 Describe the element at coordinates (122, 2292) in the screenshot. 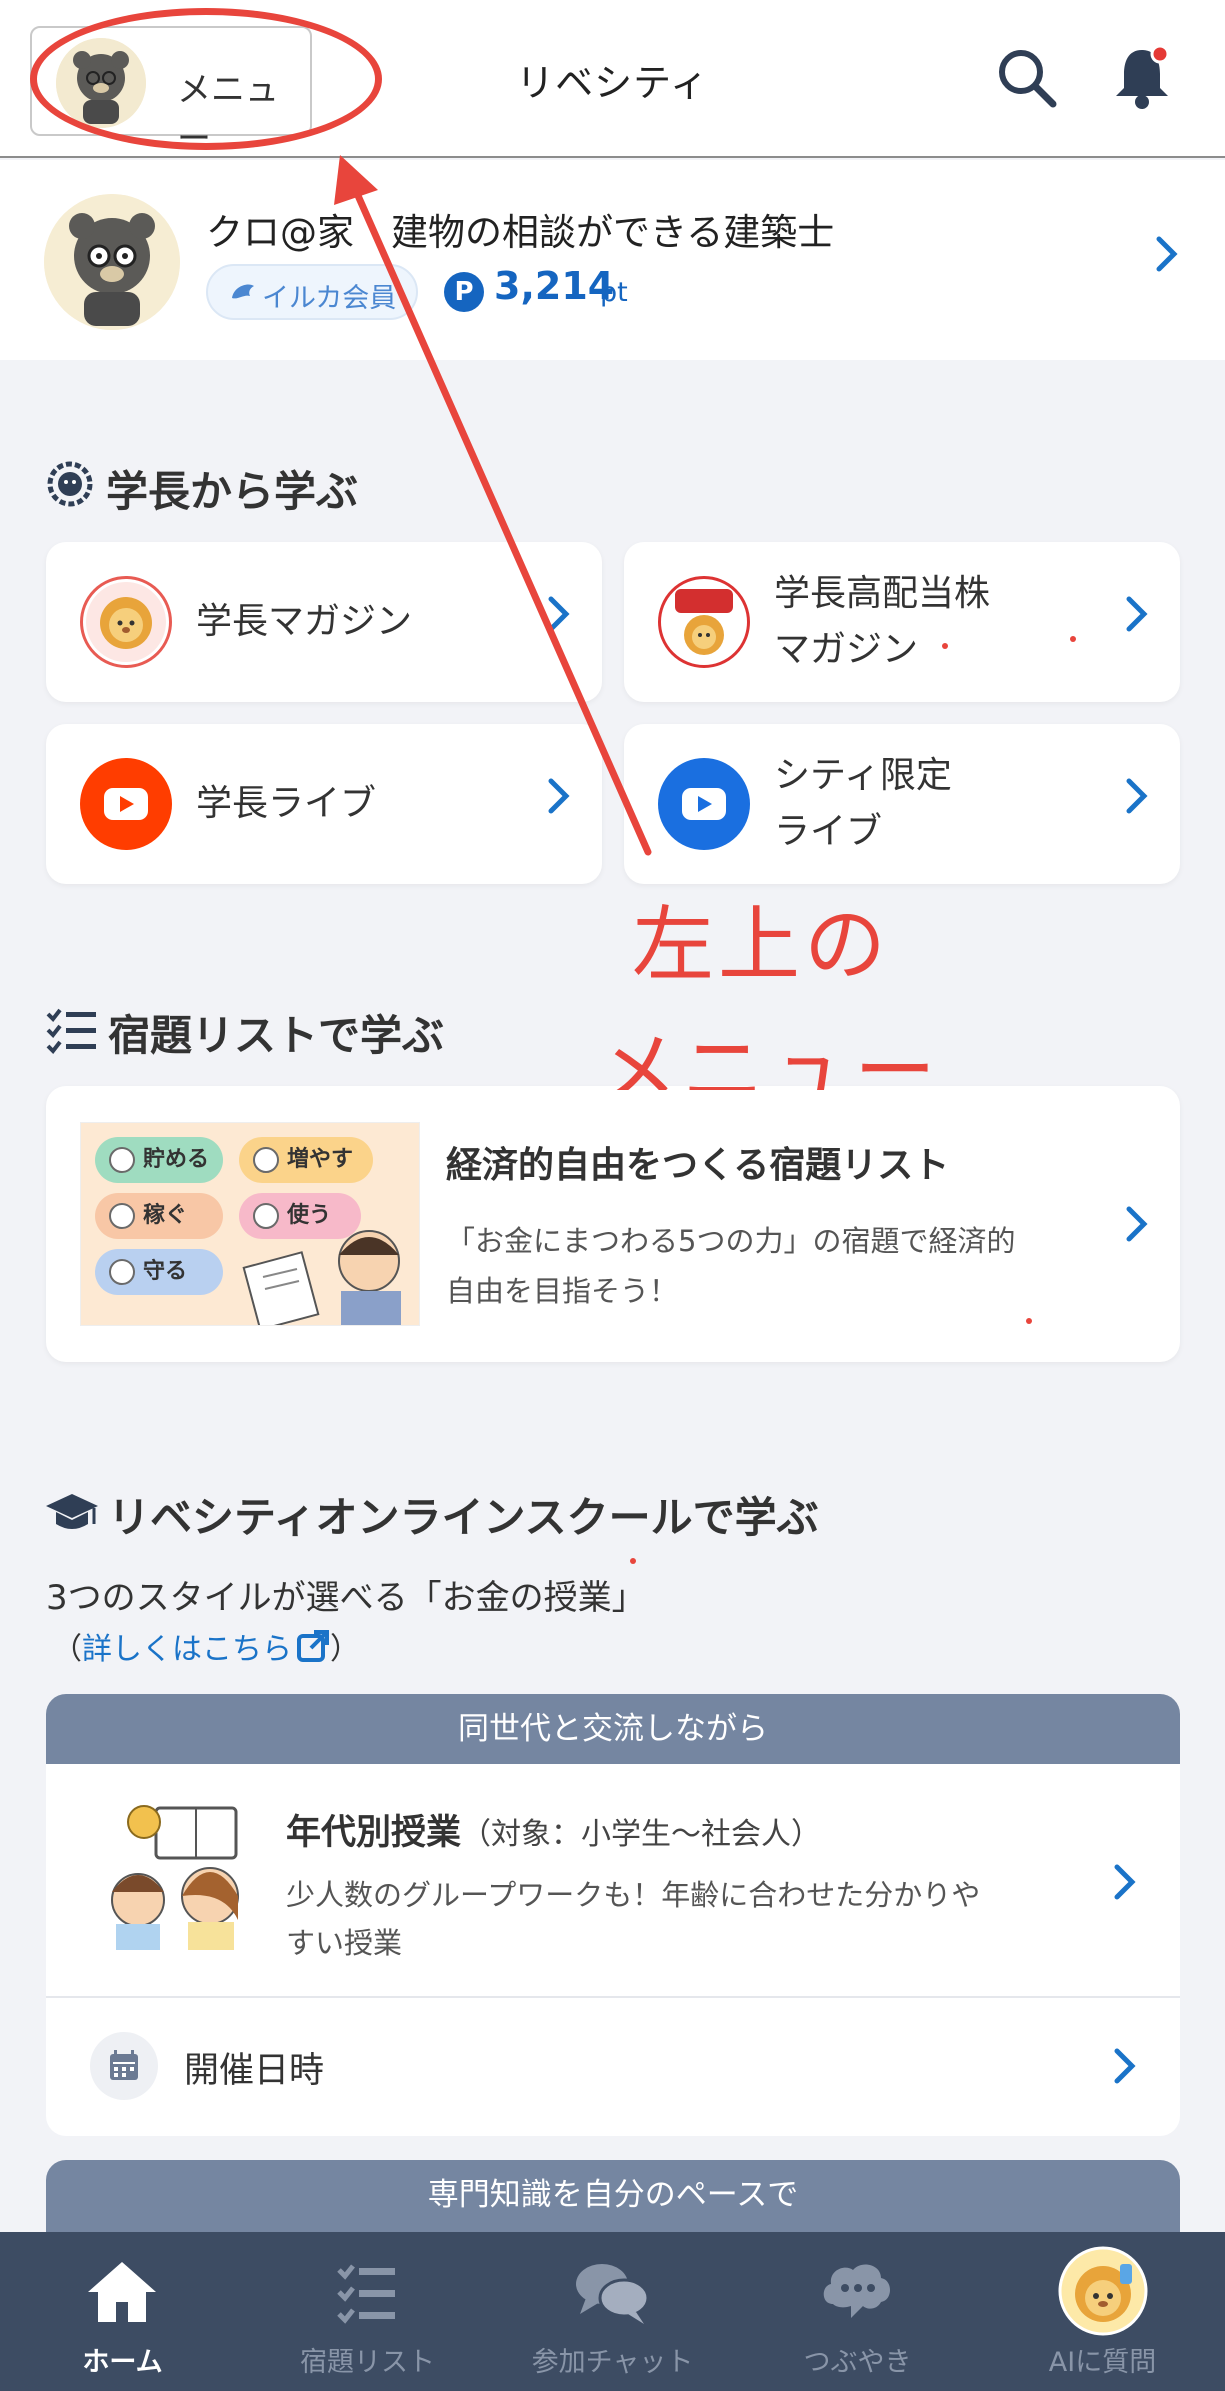

I see `home-icon` at that location.